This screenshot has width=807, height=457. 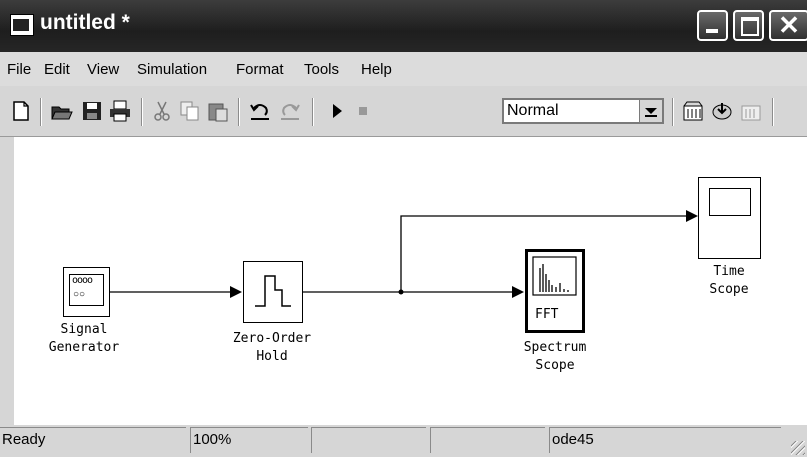 I want to click on signal-generator-label-line1: Signal, so click(x=84, y=329).